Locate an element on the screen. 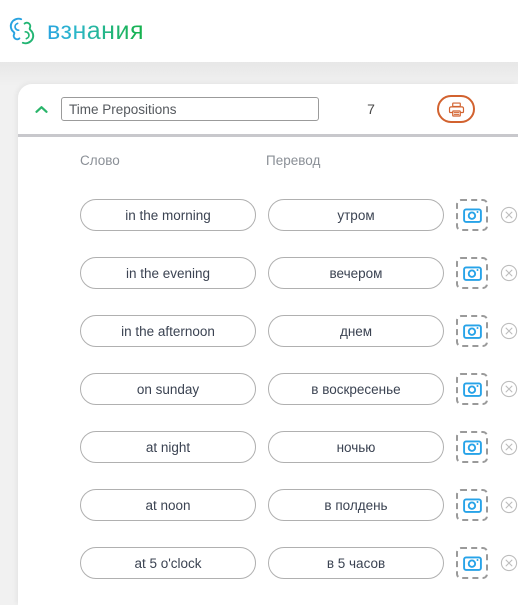 The width and height of the screenshot is (518, 605). word-count: 7 is located at coordinates (371, 109).